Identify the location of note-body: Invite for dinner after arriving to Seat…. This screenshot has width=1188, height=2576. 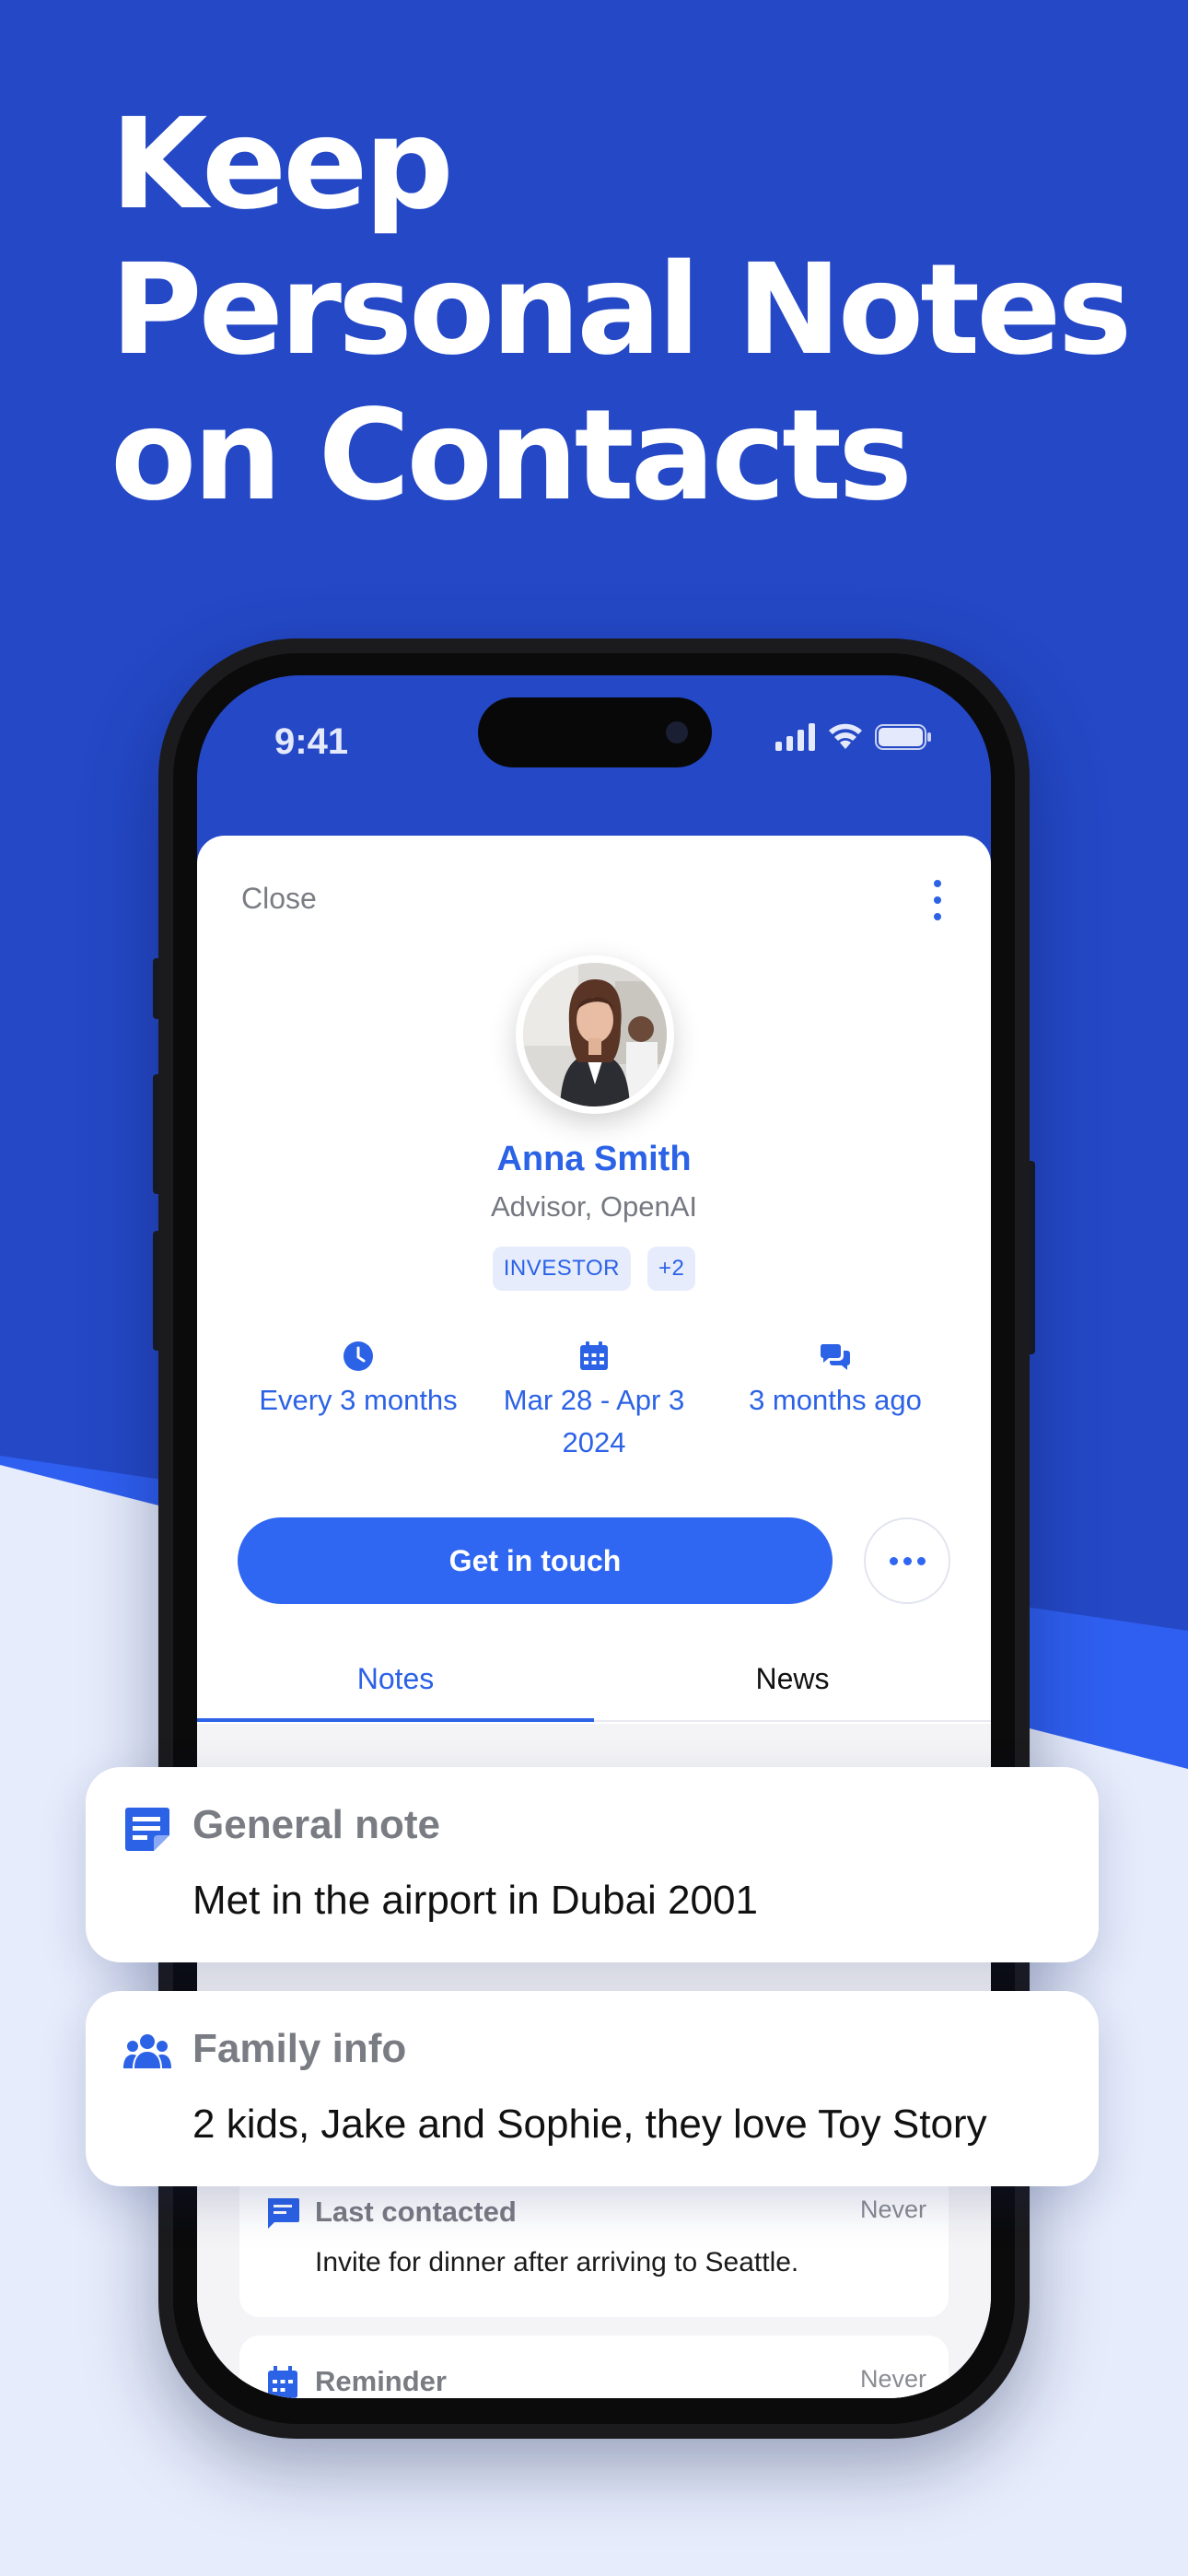
(557, 2262).